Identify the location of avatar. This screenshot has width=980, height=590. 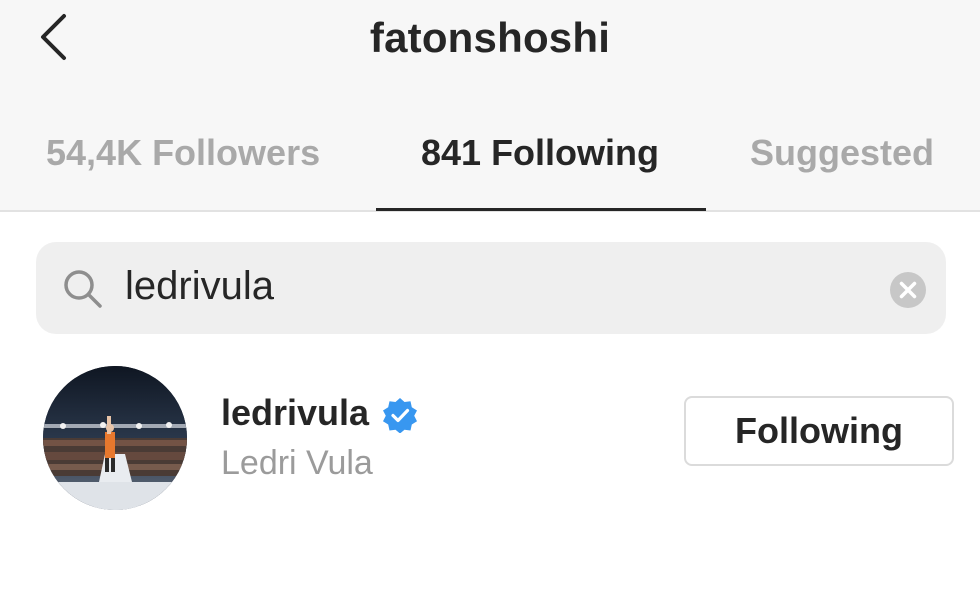
(115, 438).